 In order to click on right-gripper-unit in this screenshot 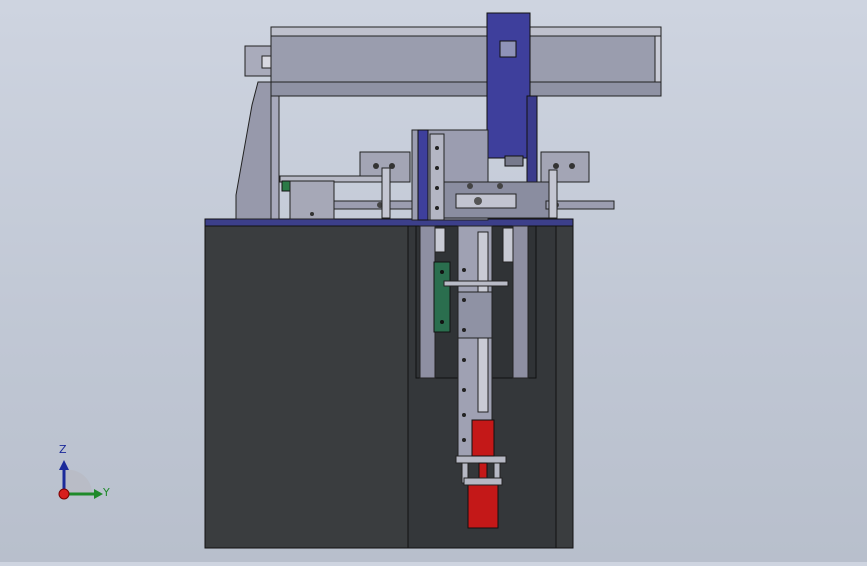, I will do `click(577, 185)`.